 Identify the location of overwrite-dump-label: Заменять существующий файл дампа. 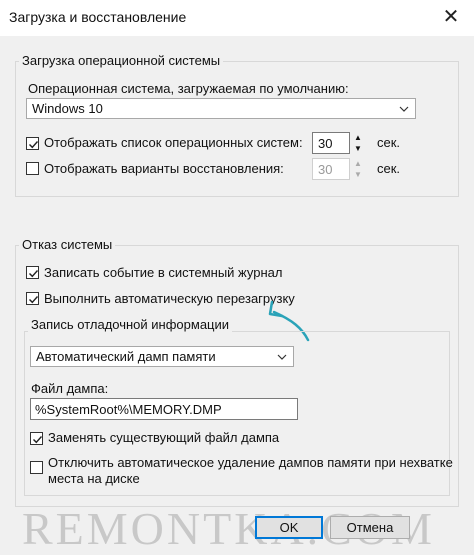
(164, 437).